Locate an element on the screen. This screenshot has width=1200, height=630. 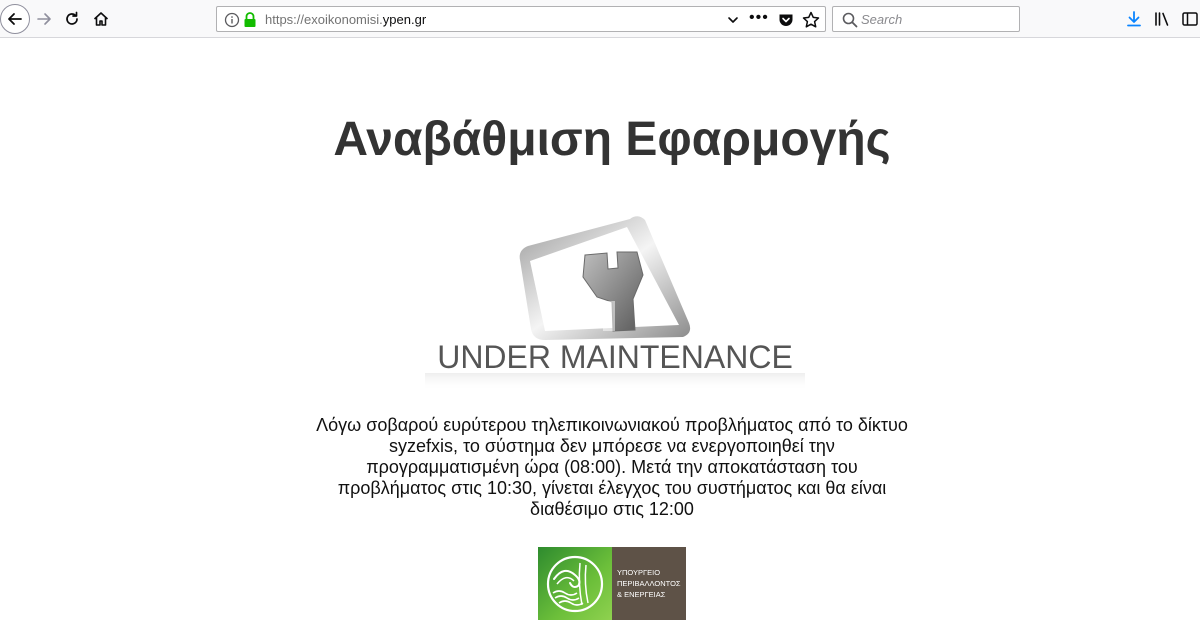
reload-icon is located at coordinates (72, 18).